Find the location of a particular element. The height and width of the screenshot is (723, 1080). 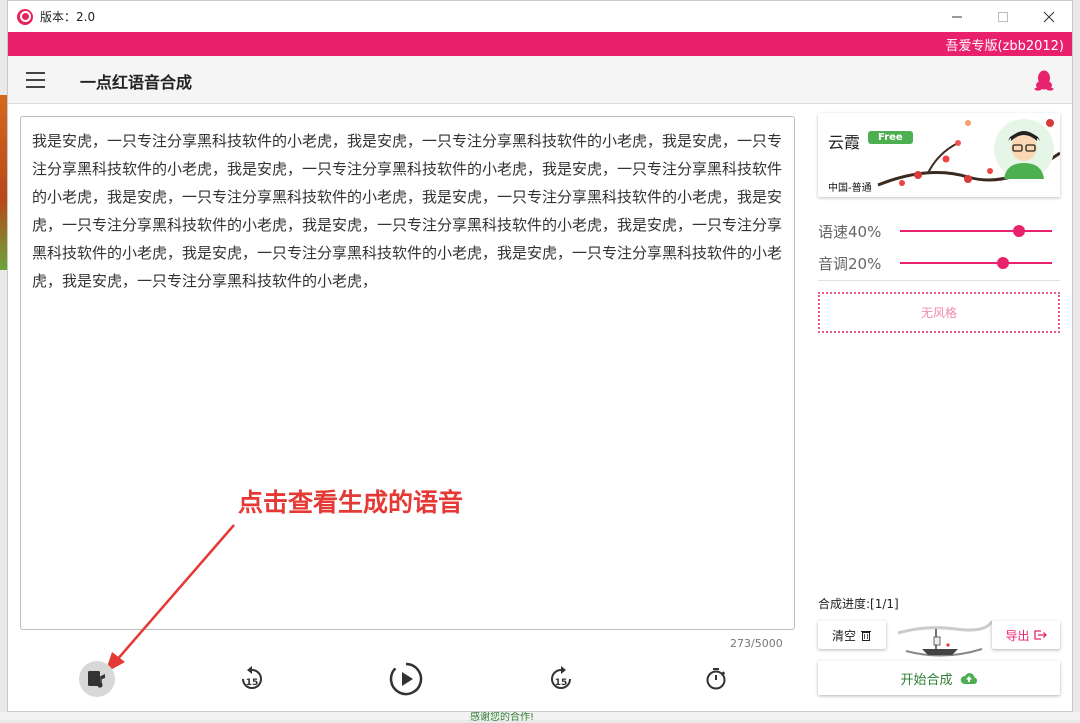

app-bar: 一点红语音合成 is located at coordinates (540, 80).